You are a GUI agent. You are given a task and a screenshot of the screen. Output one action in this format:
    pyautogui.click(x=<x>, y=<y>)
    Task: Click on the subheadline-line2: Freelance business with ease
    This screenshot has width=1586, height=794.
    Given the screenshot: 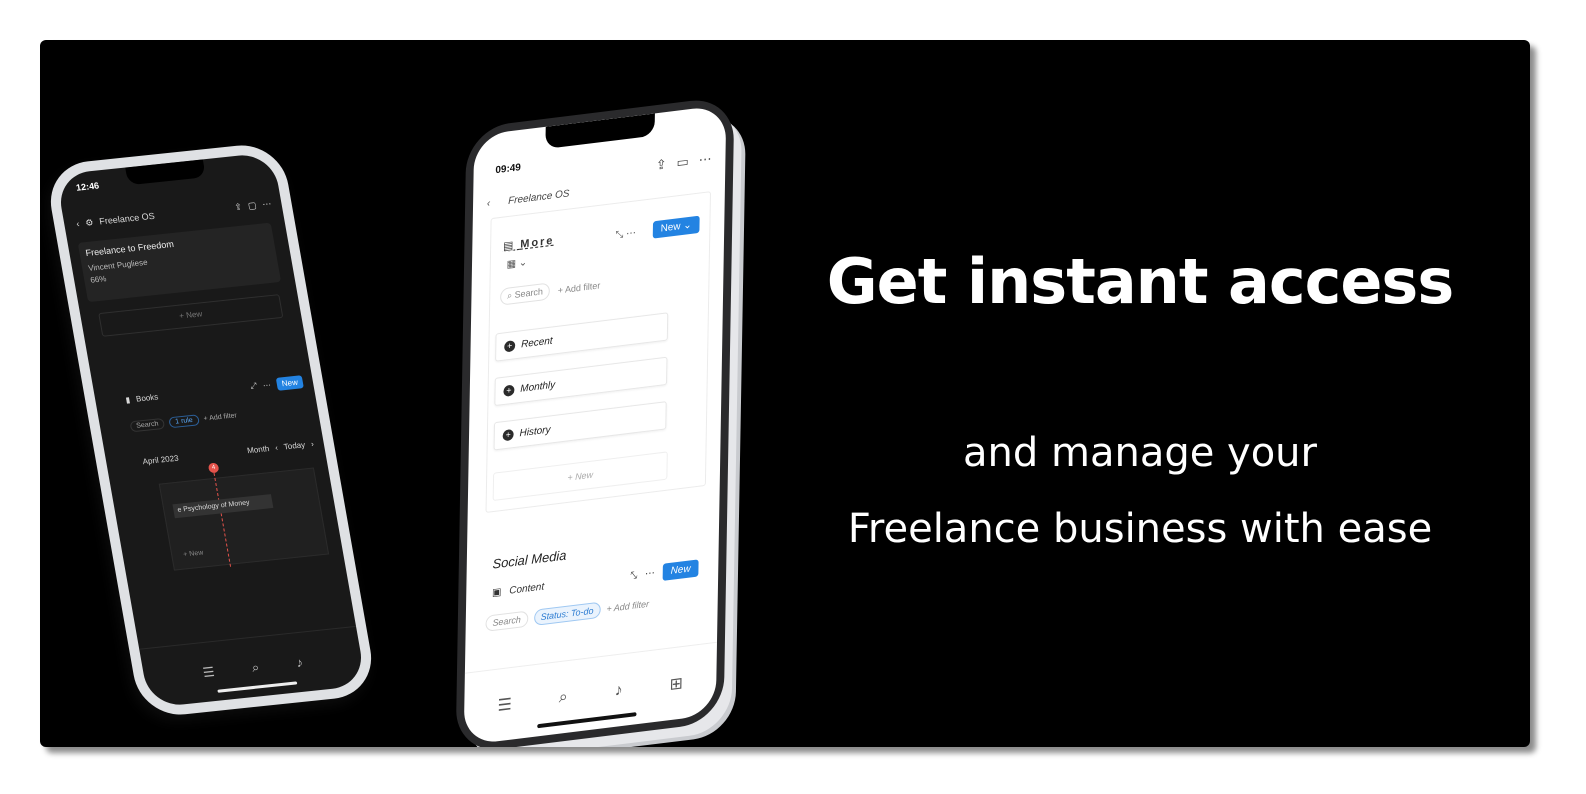 What is the action you would take?
    pyautogui.click(x=1140, y=529)
    